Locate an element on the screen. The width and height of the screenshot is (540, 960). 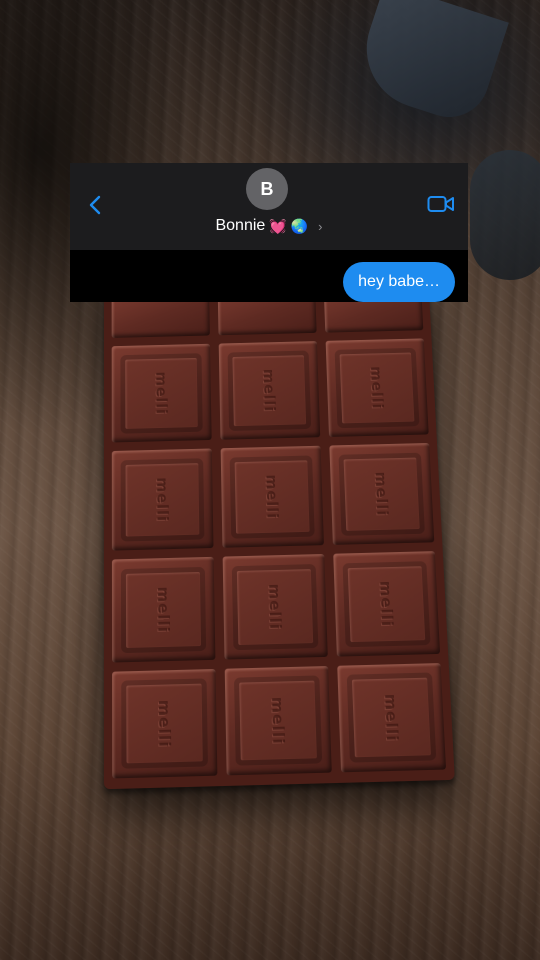
avatar-initial: B is located at coordinates (267, 188).